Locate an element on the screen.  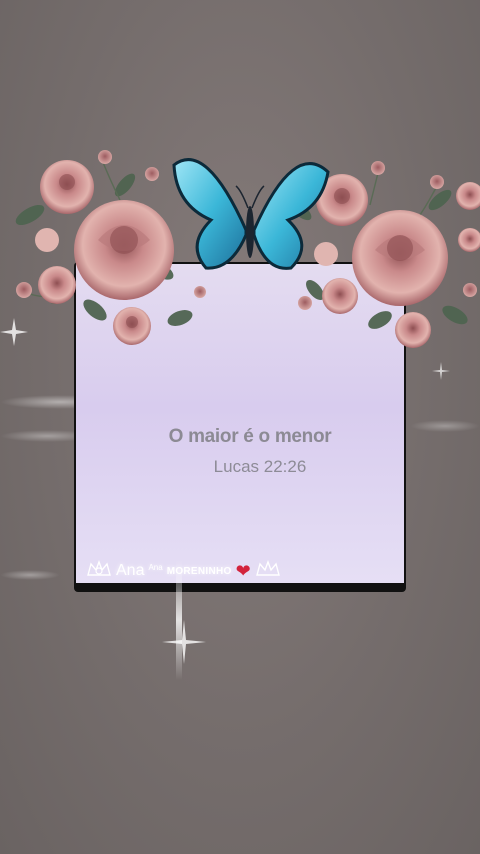
verse-reference: Lucas 22:26 is located at coordinates (260, 466).